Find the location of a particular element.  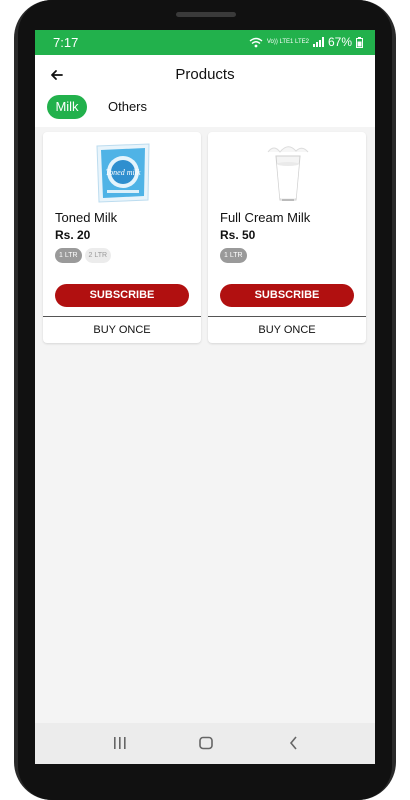

page-title: Products is located at coordinates (205, 74).